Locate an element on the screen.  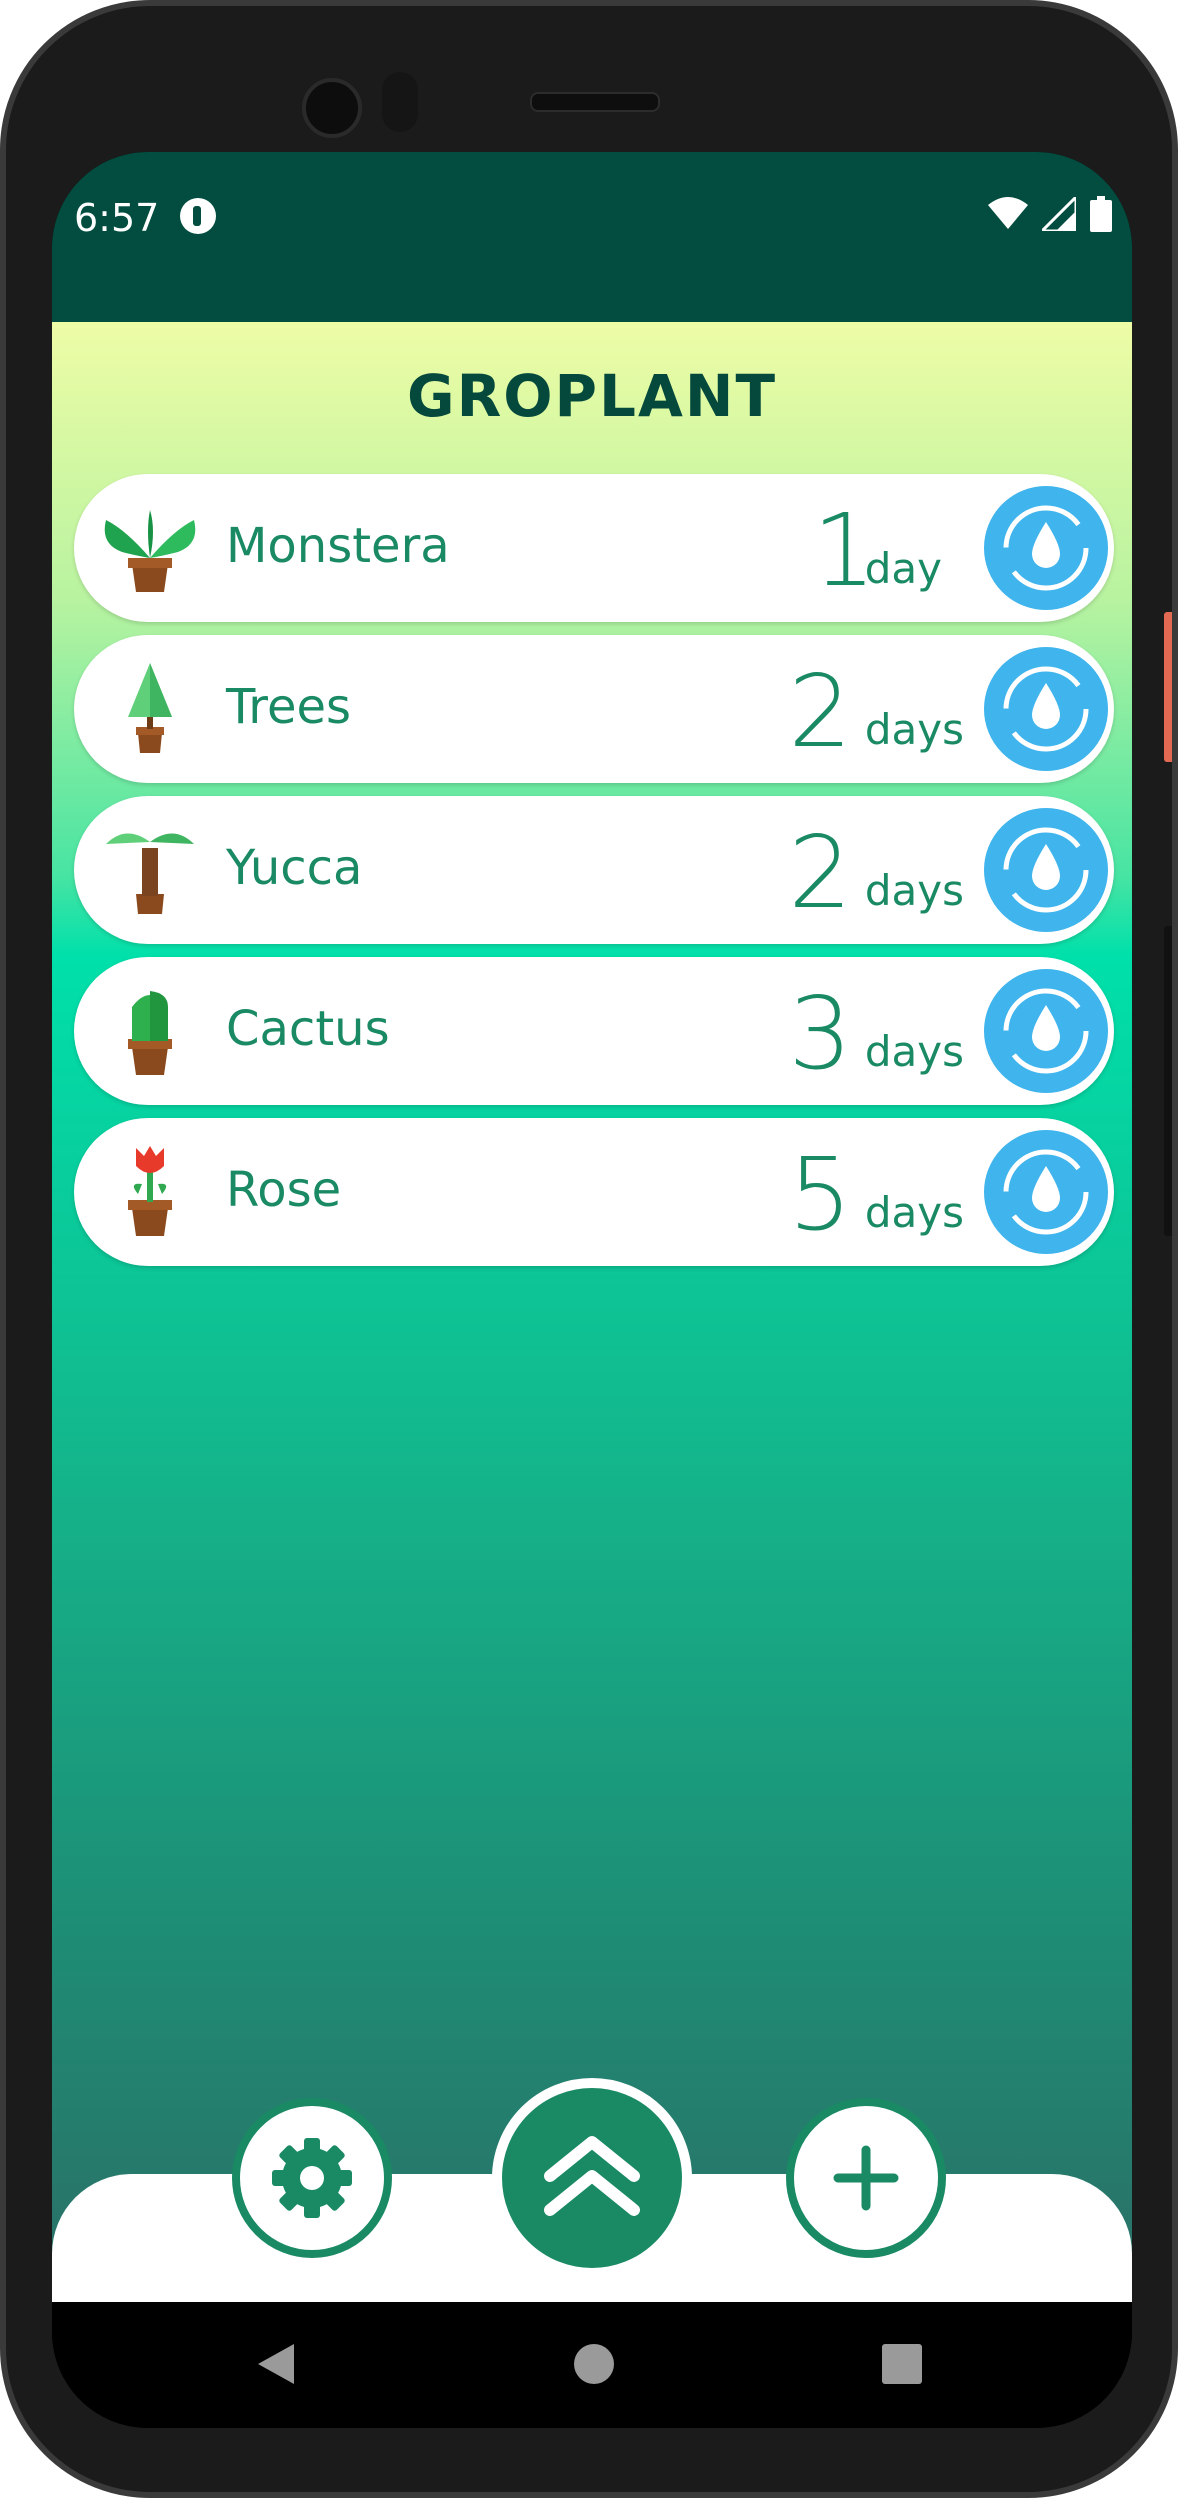
add-plant-button is located at coordinates (866, 2178).